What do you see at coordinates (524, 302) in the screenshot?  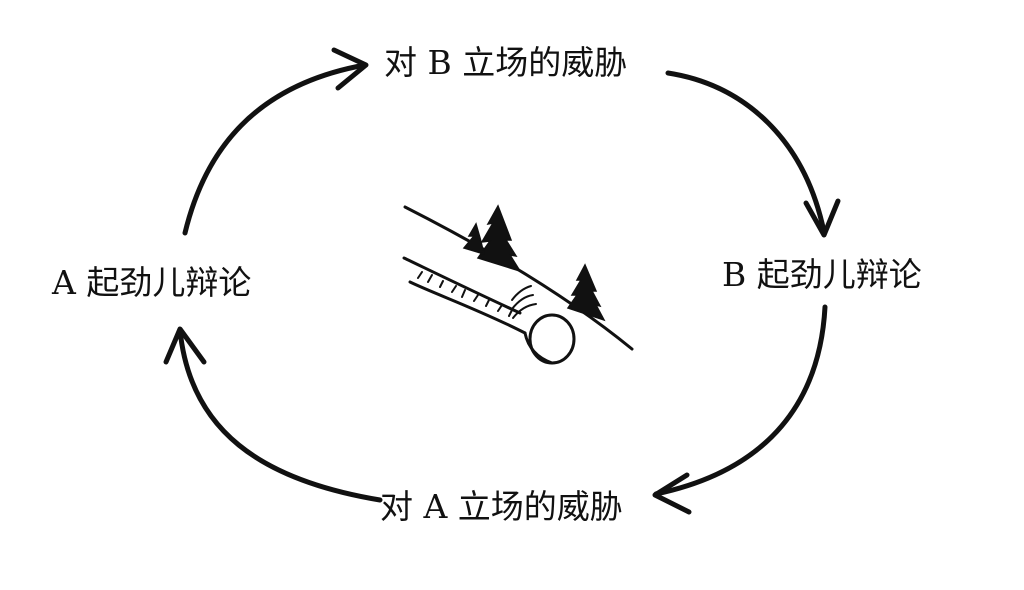 I see `motion-lines` at bounding box center [524, 302].